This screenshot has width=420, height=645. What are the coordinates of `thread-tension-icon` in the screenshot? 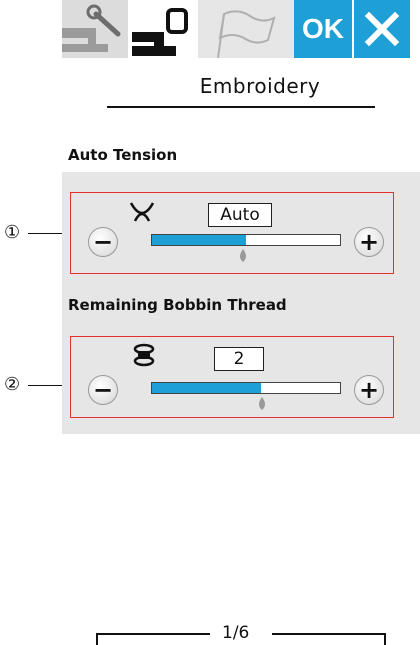 It's located at (142, 212).